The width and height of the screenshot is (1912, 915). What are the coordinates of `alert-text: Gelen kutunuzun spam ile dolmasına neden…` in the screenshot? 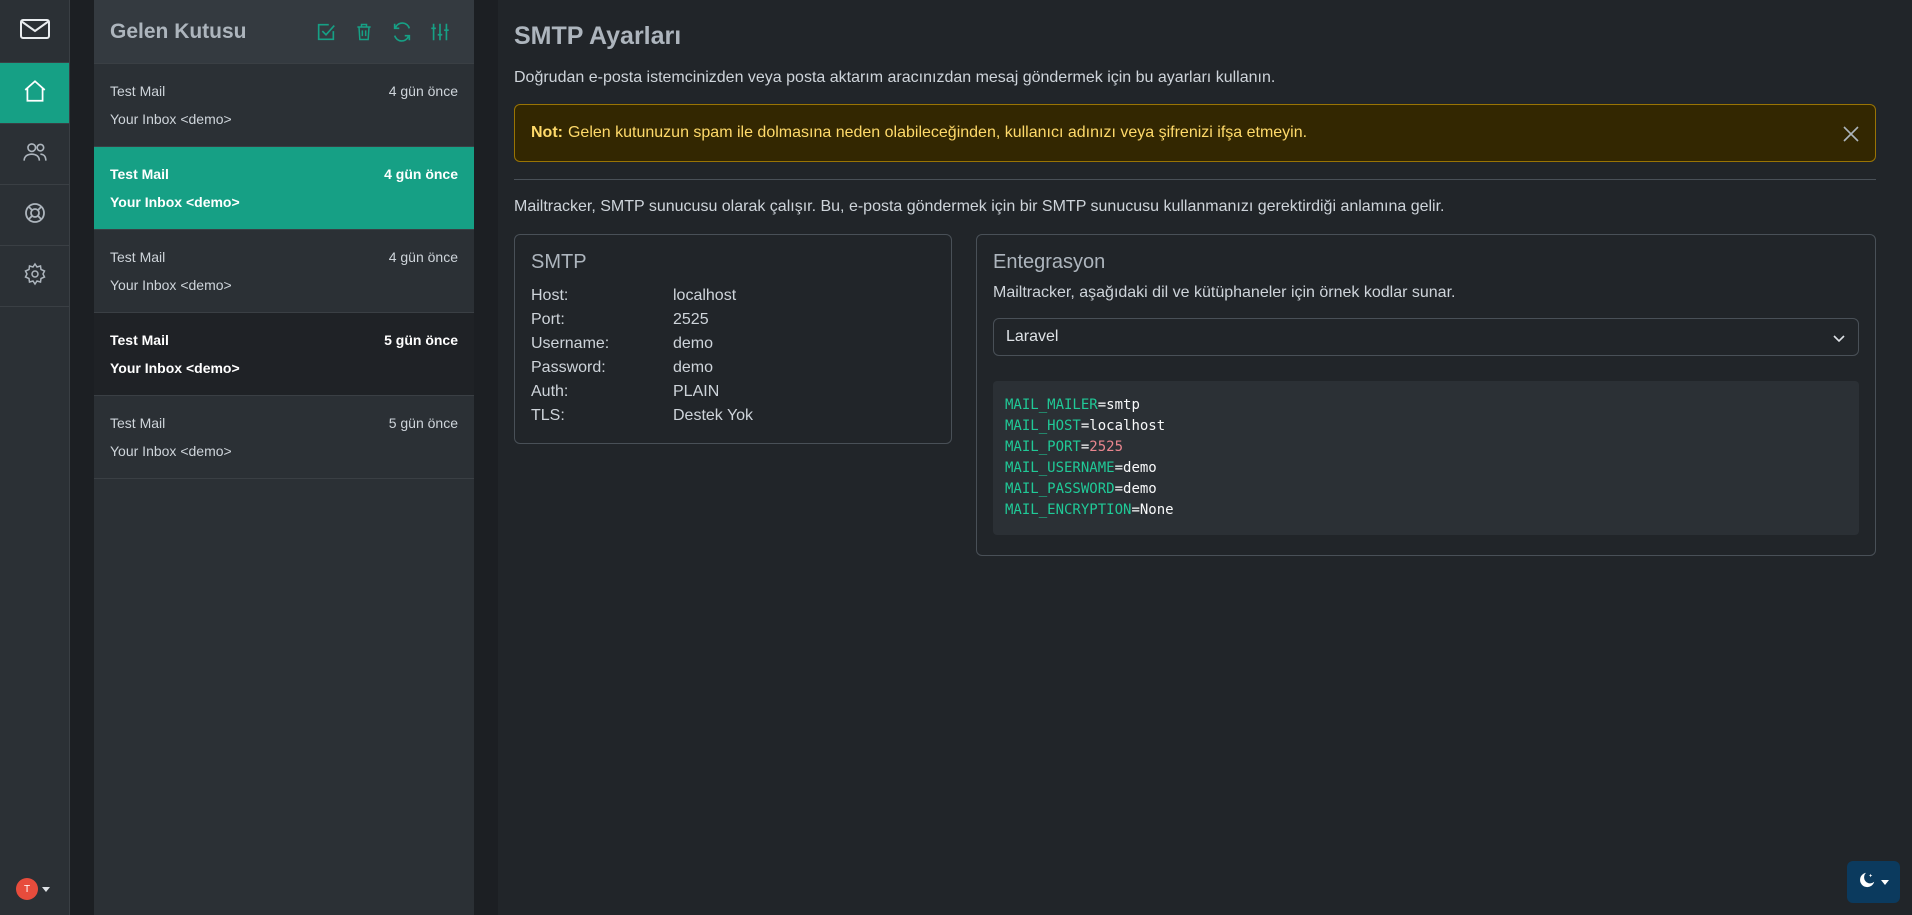 It's located at (937, 132).